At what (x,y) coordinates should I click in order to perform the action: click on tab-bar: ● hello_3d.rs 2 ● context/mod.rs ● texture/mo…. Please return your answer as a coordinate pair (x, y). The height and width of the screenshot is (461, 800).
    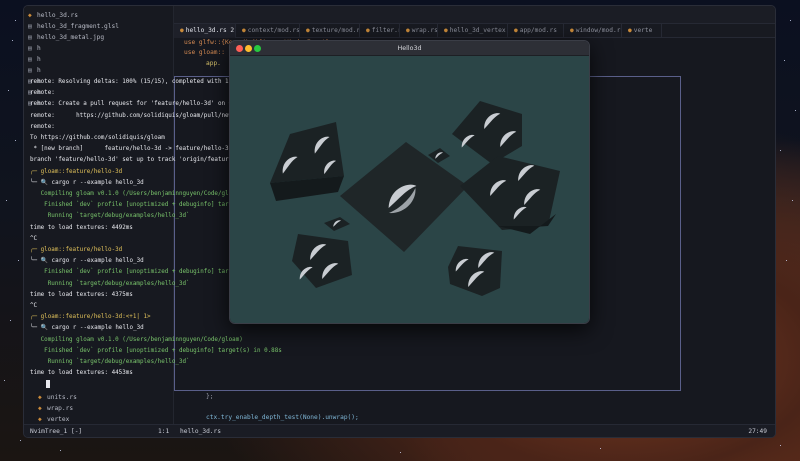
    Looking at the image, I should click on (474, 31).